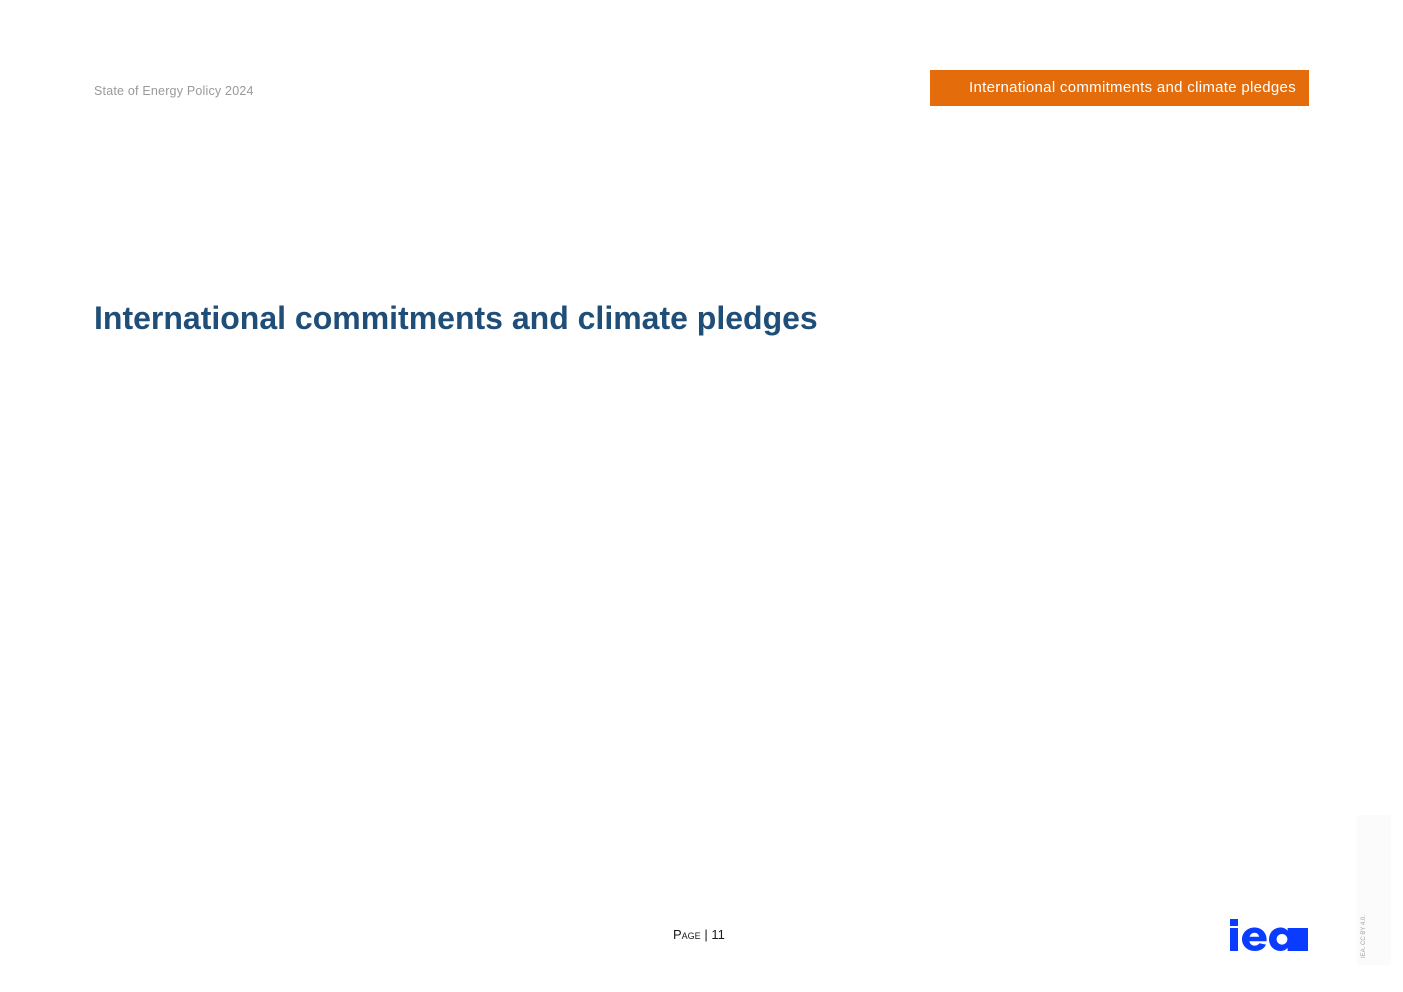 This screenshot has width=1403, height=992. I want to click on page-label: Page, so click(687, 934).